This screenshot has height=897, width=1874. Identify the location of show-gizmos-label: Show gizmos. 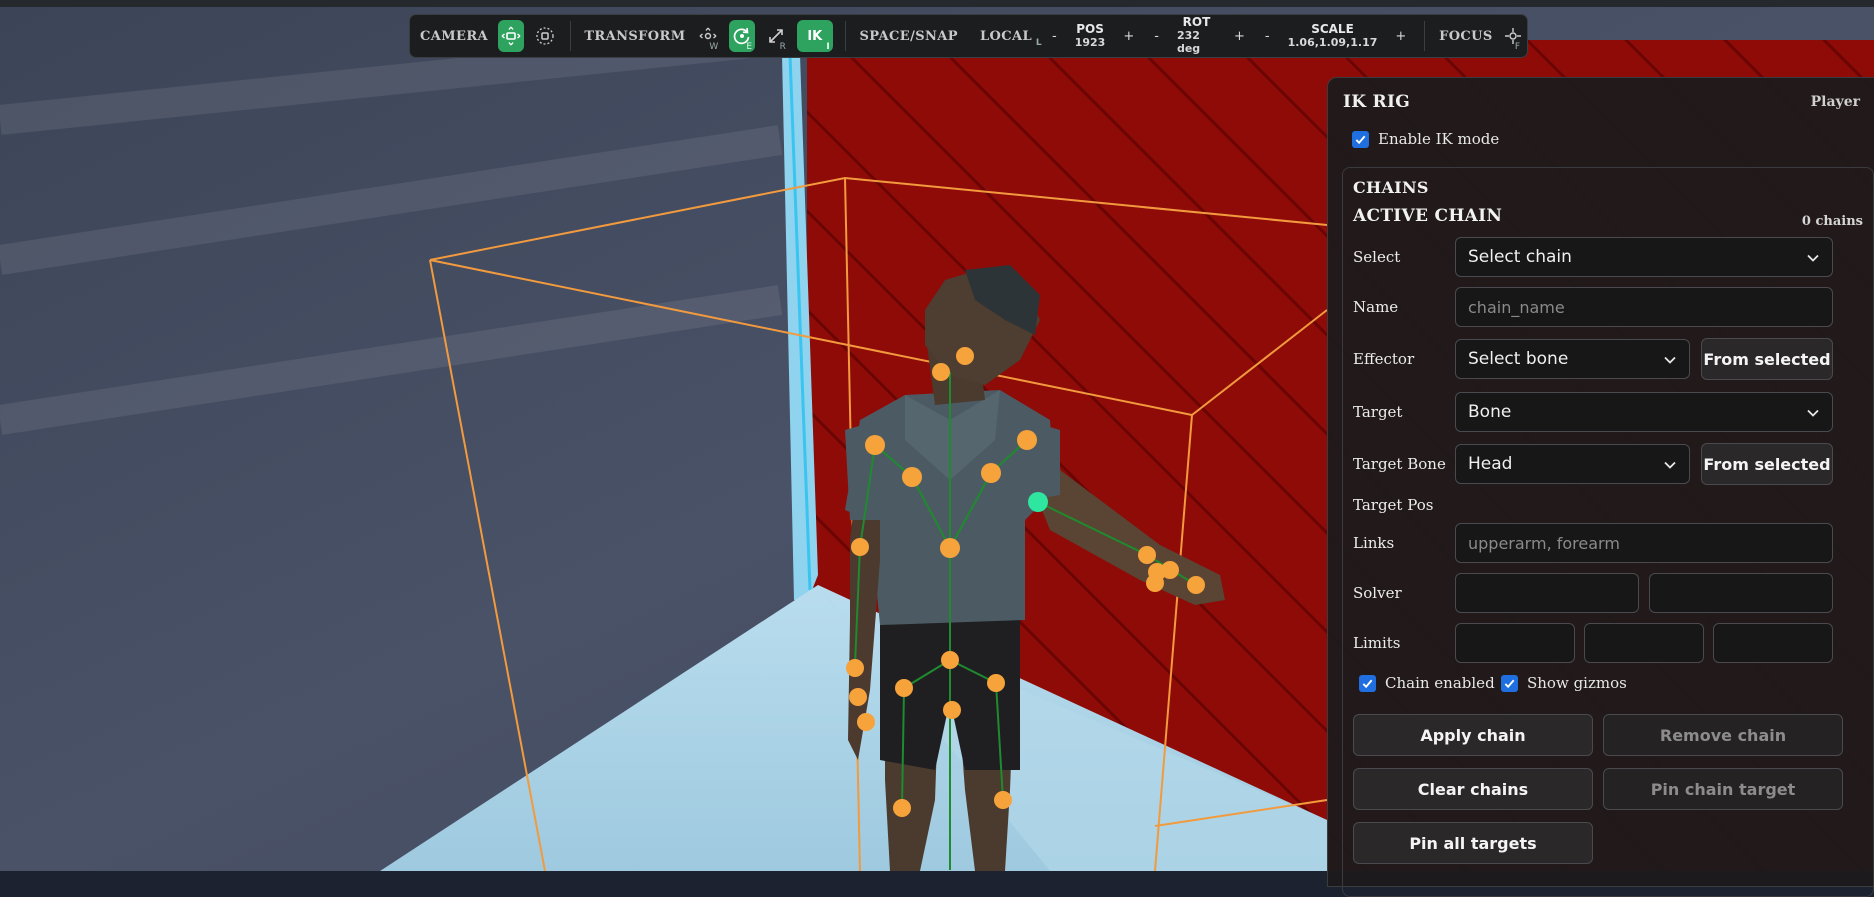
(1577, 683).